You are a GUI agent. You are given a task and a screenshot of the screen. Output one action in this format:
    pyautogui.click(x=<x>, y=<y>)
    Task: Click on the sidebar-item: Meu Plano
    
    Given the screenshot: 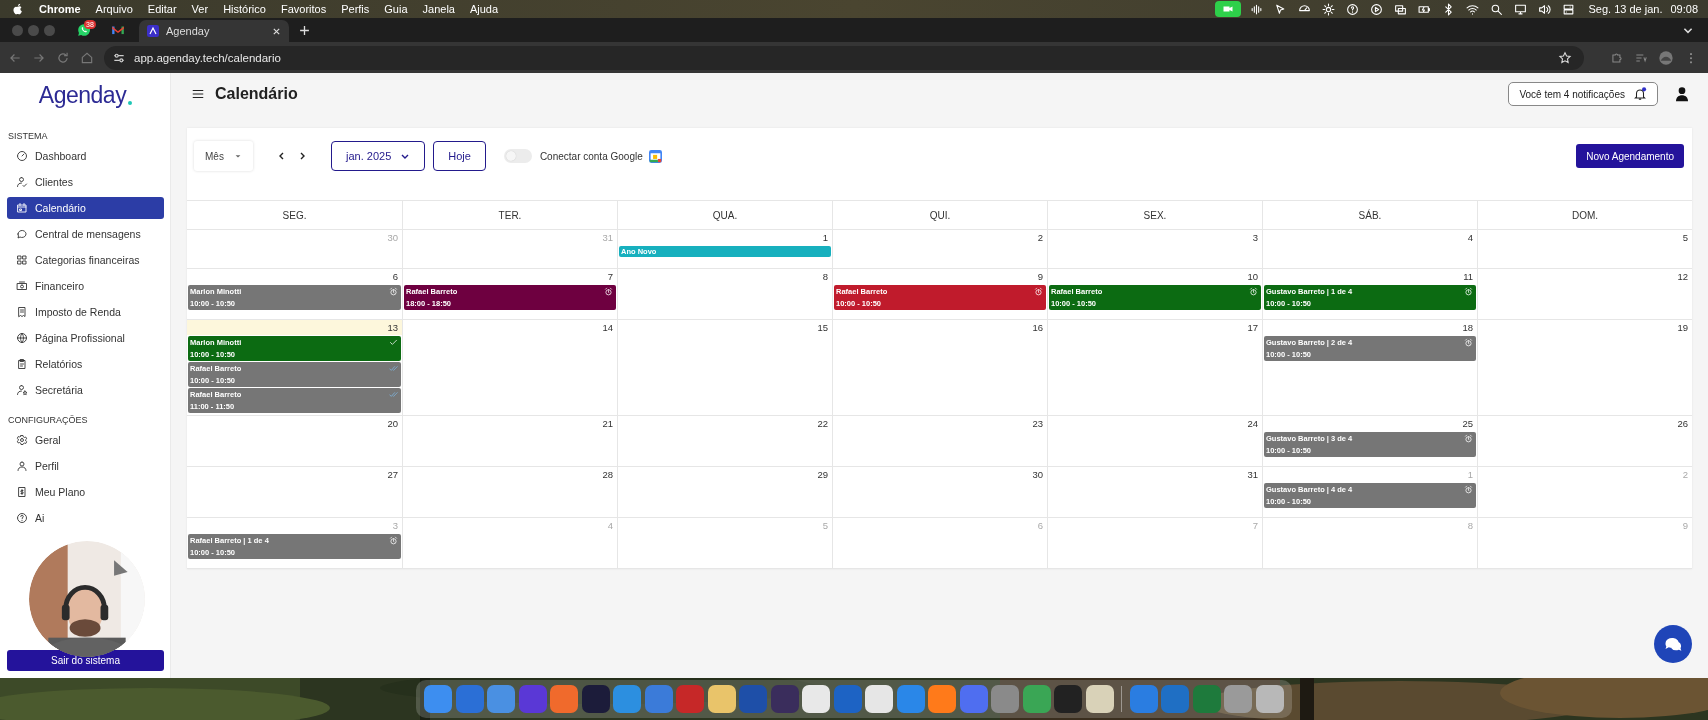 What is the action you would take?
    pyautogui.click(x=85, y=492)
    